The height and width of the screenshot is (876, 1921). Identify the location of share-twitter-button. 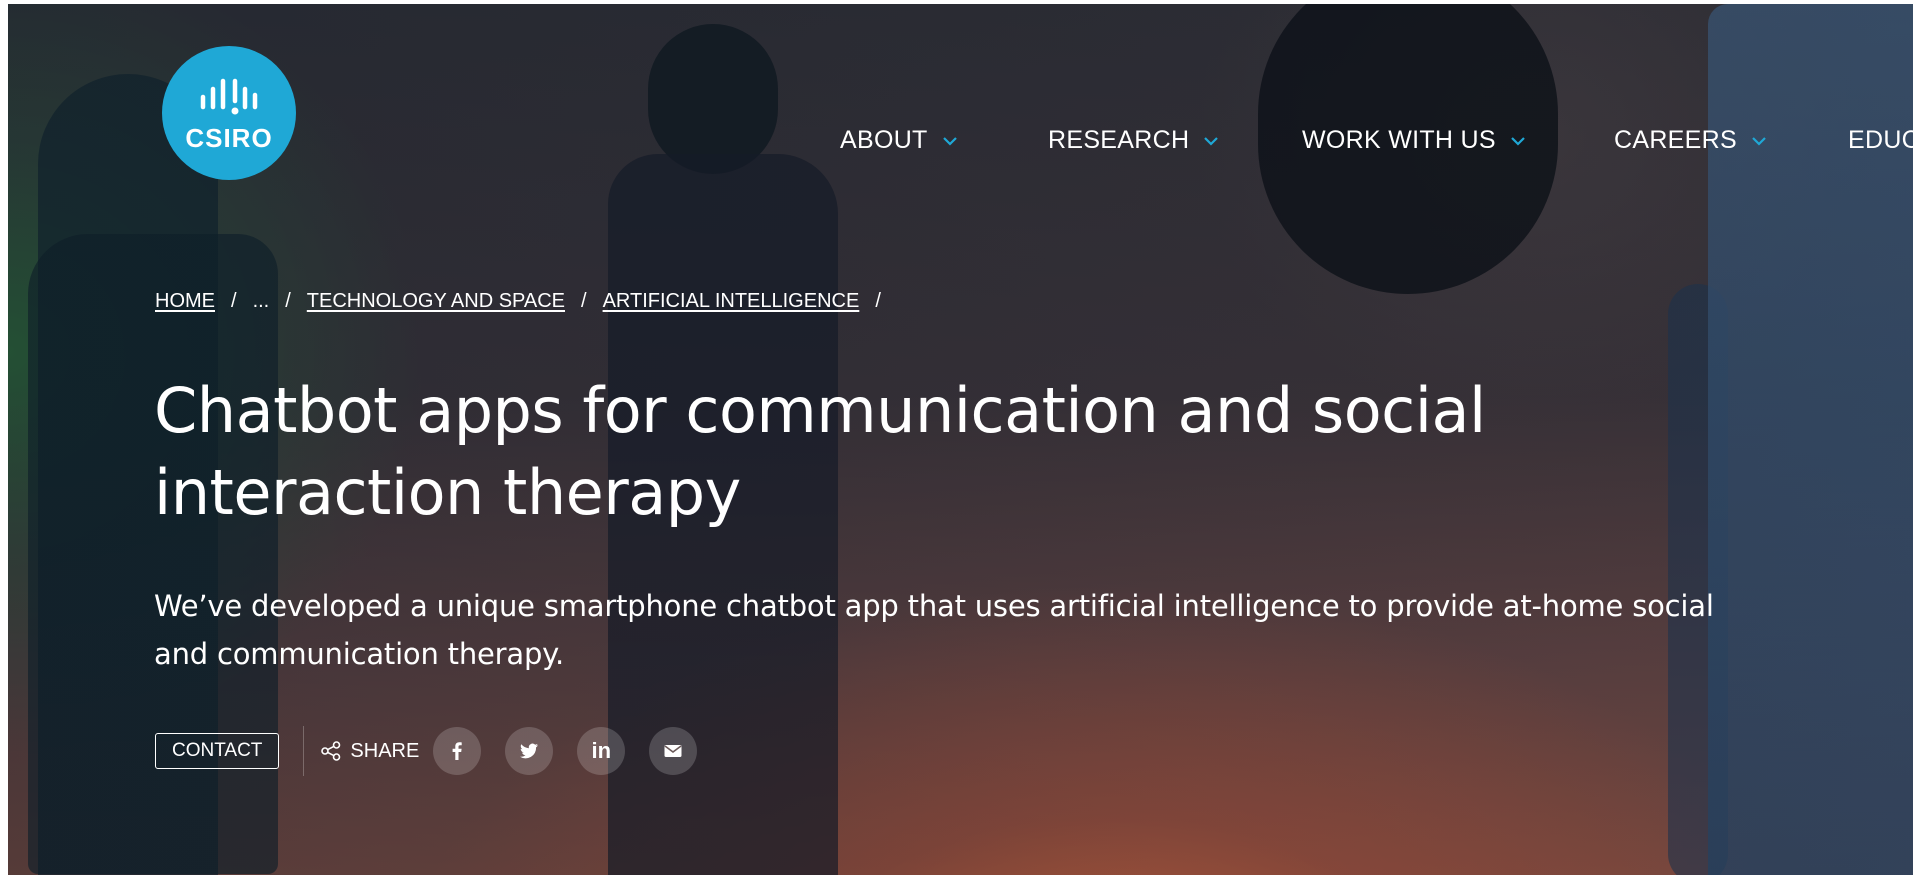
(529, 751).